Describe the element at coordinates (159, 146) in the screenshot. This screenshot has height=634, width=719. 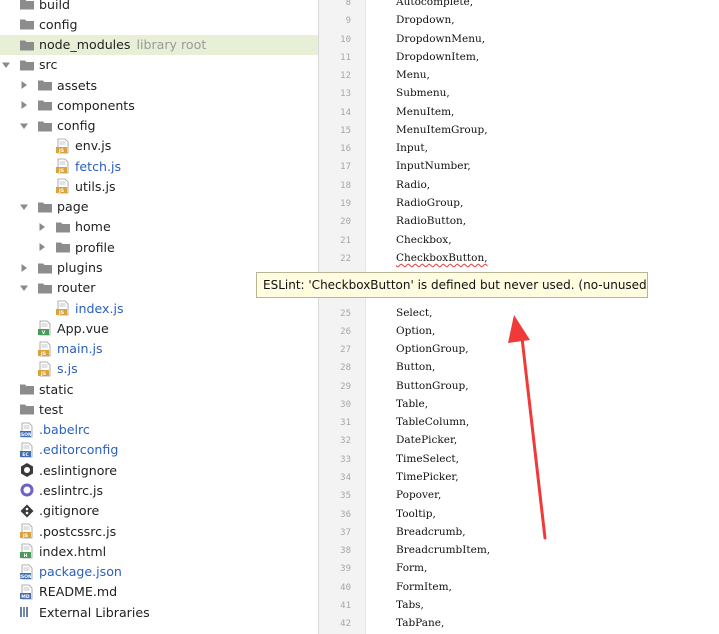
I see `tree-item-env-js: JS env.js` at that location.